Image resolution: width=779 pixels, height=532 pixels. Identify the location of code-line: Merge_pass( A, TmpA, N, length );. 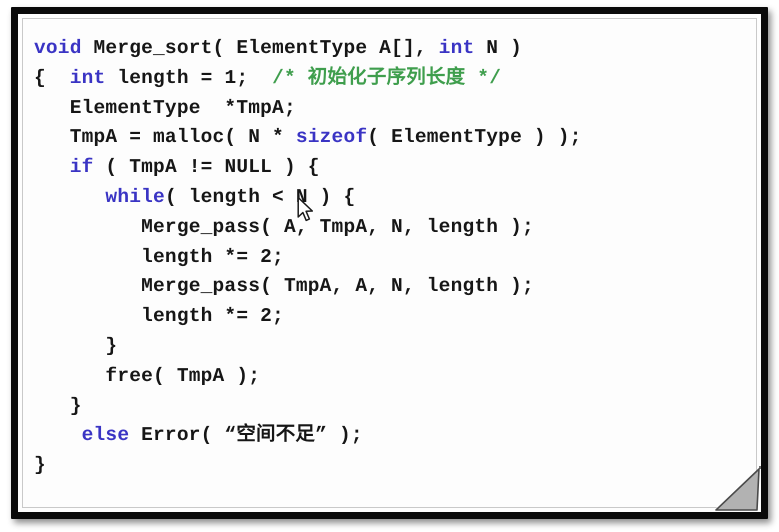
(392, 228).